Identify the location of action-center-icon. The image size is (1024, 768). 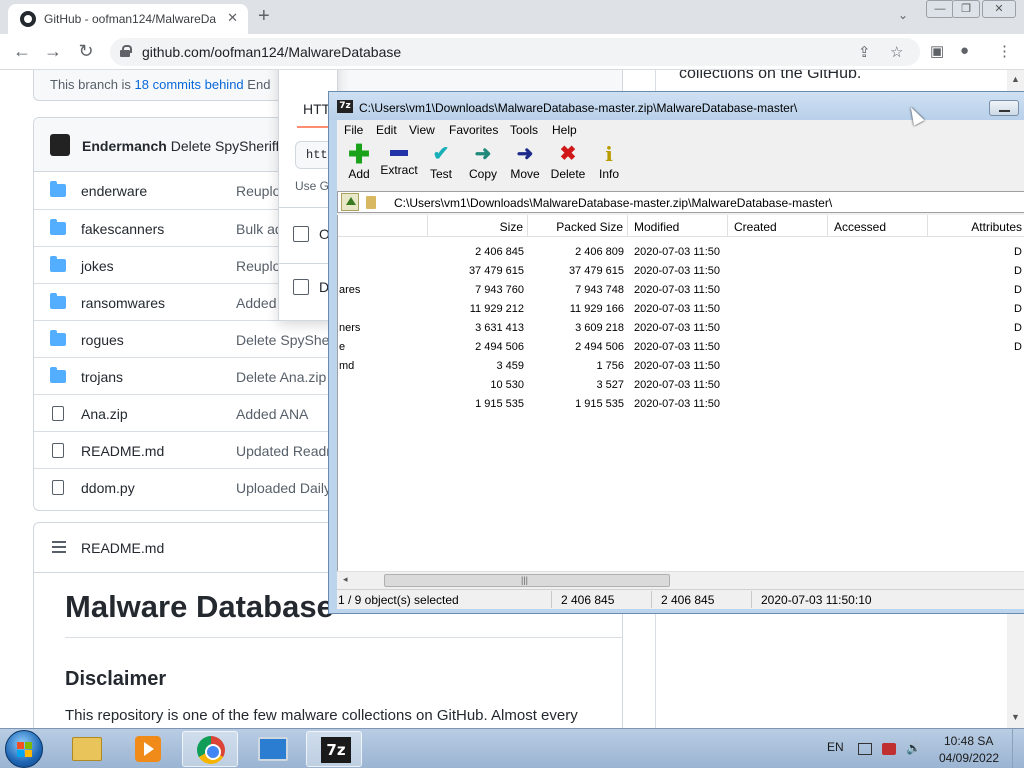
(889, 749).